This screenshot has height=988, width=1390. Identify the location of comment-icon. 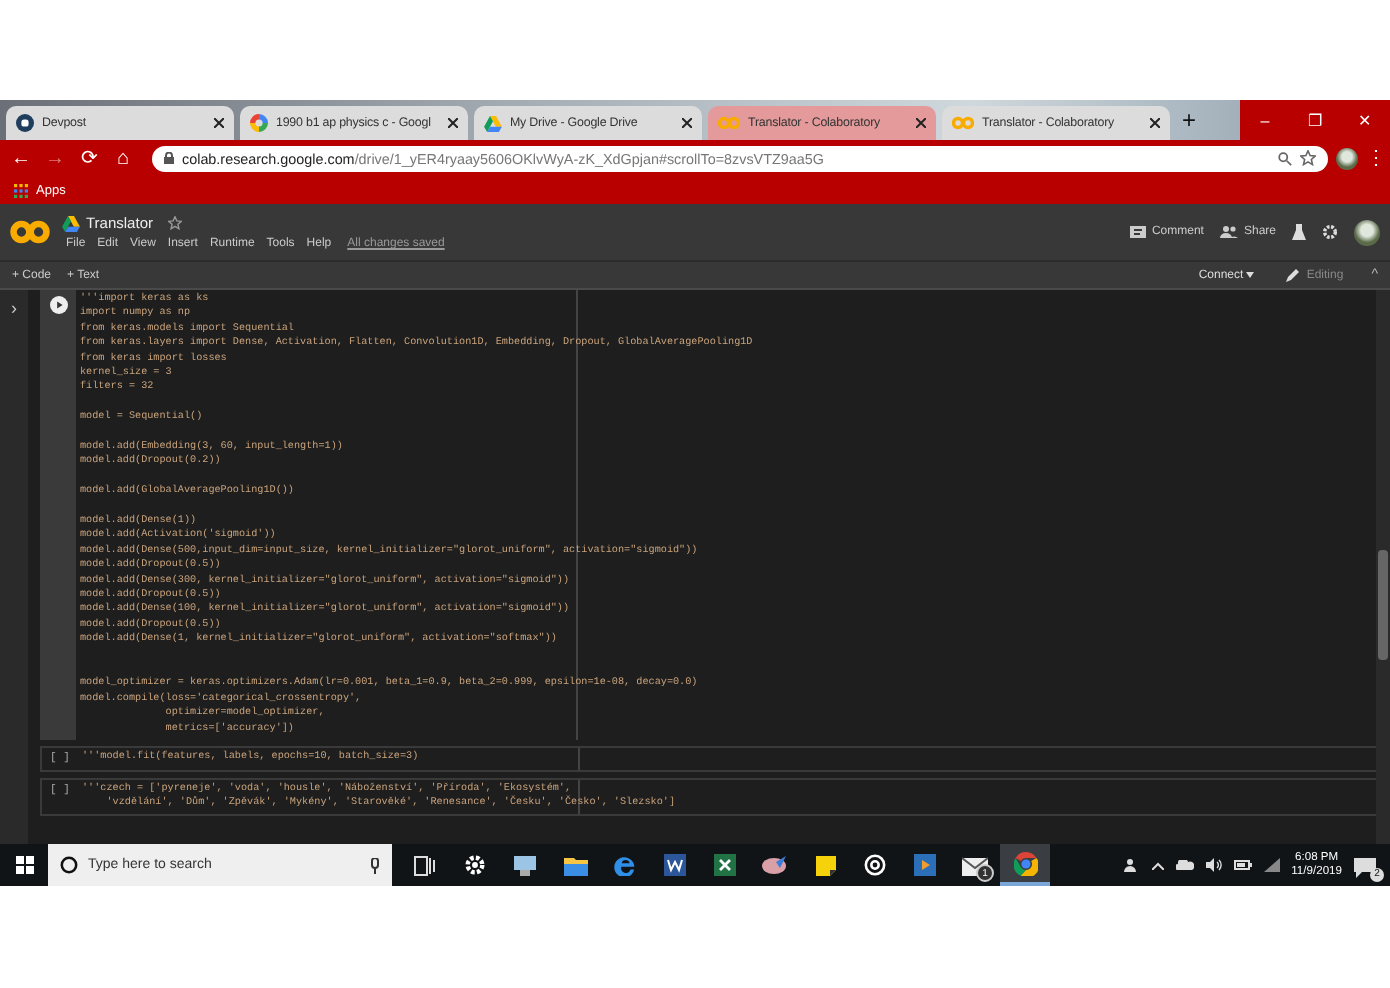
(1137, 232).